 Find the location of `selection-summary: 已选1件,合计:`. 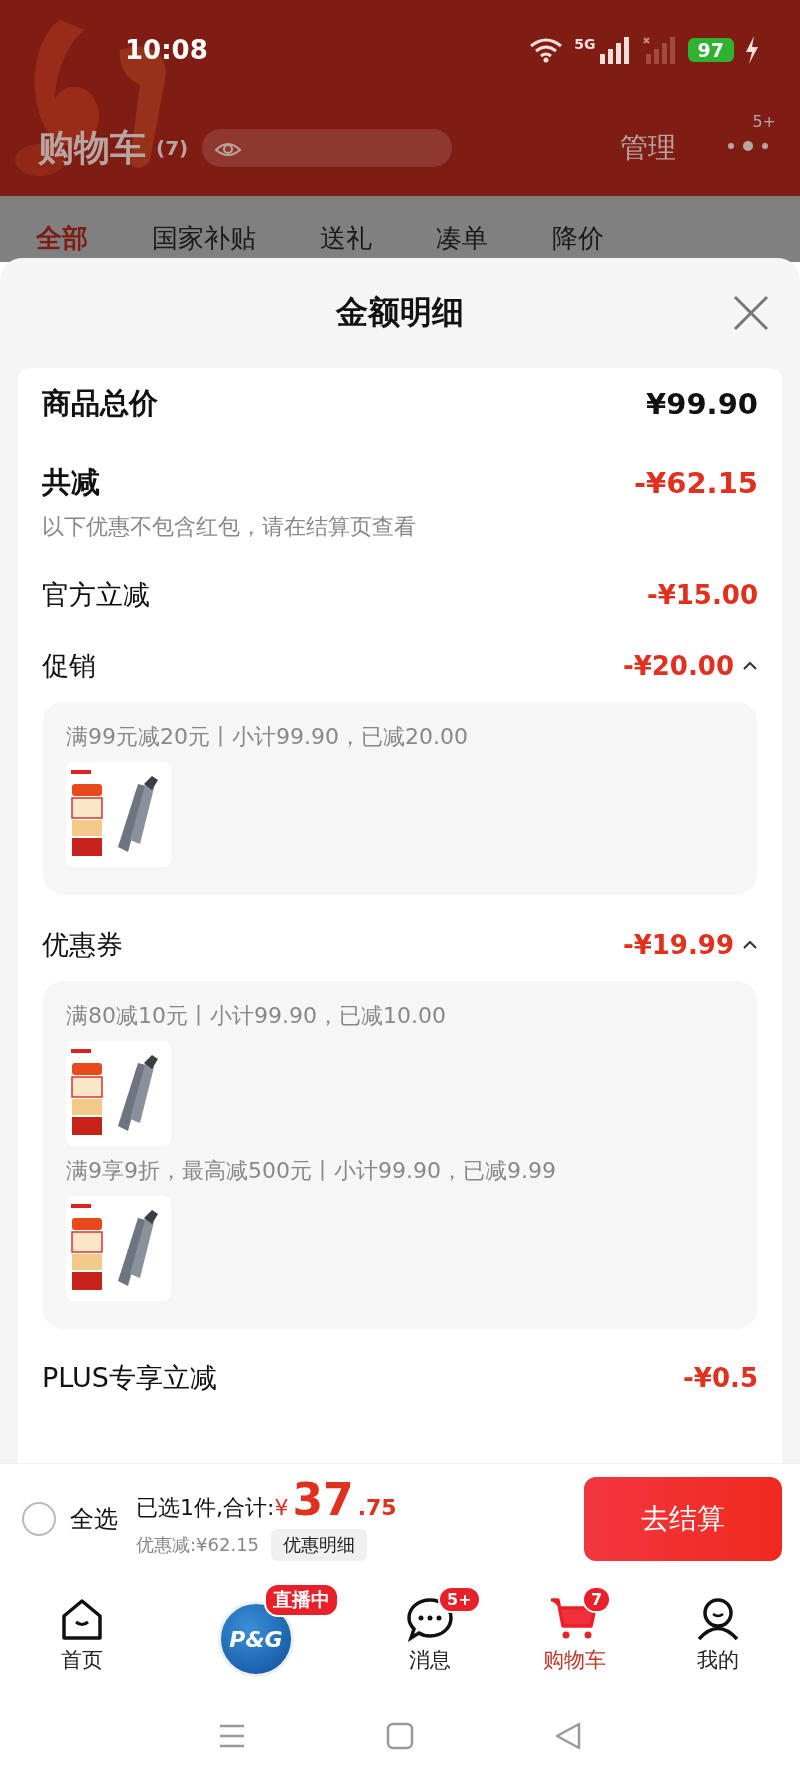

selection-summary: 已选1件,合计: is located at coordinates (205, 1507).